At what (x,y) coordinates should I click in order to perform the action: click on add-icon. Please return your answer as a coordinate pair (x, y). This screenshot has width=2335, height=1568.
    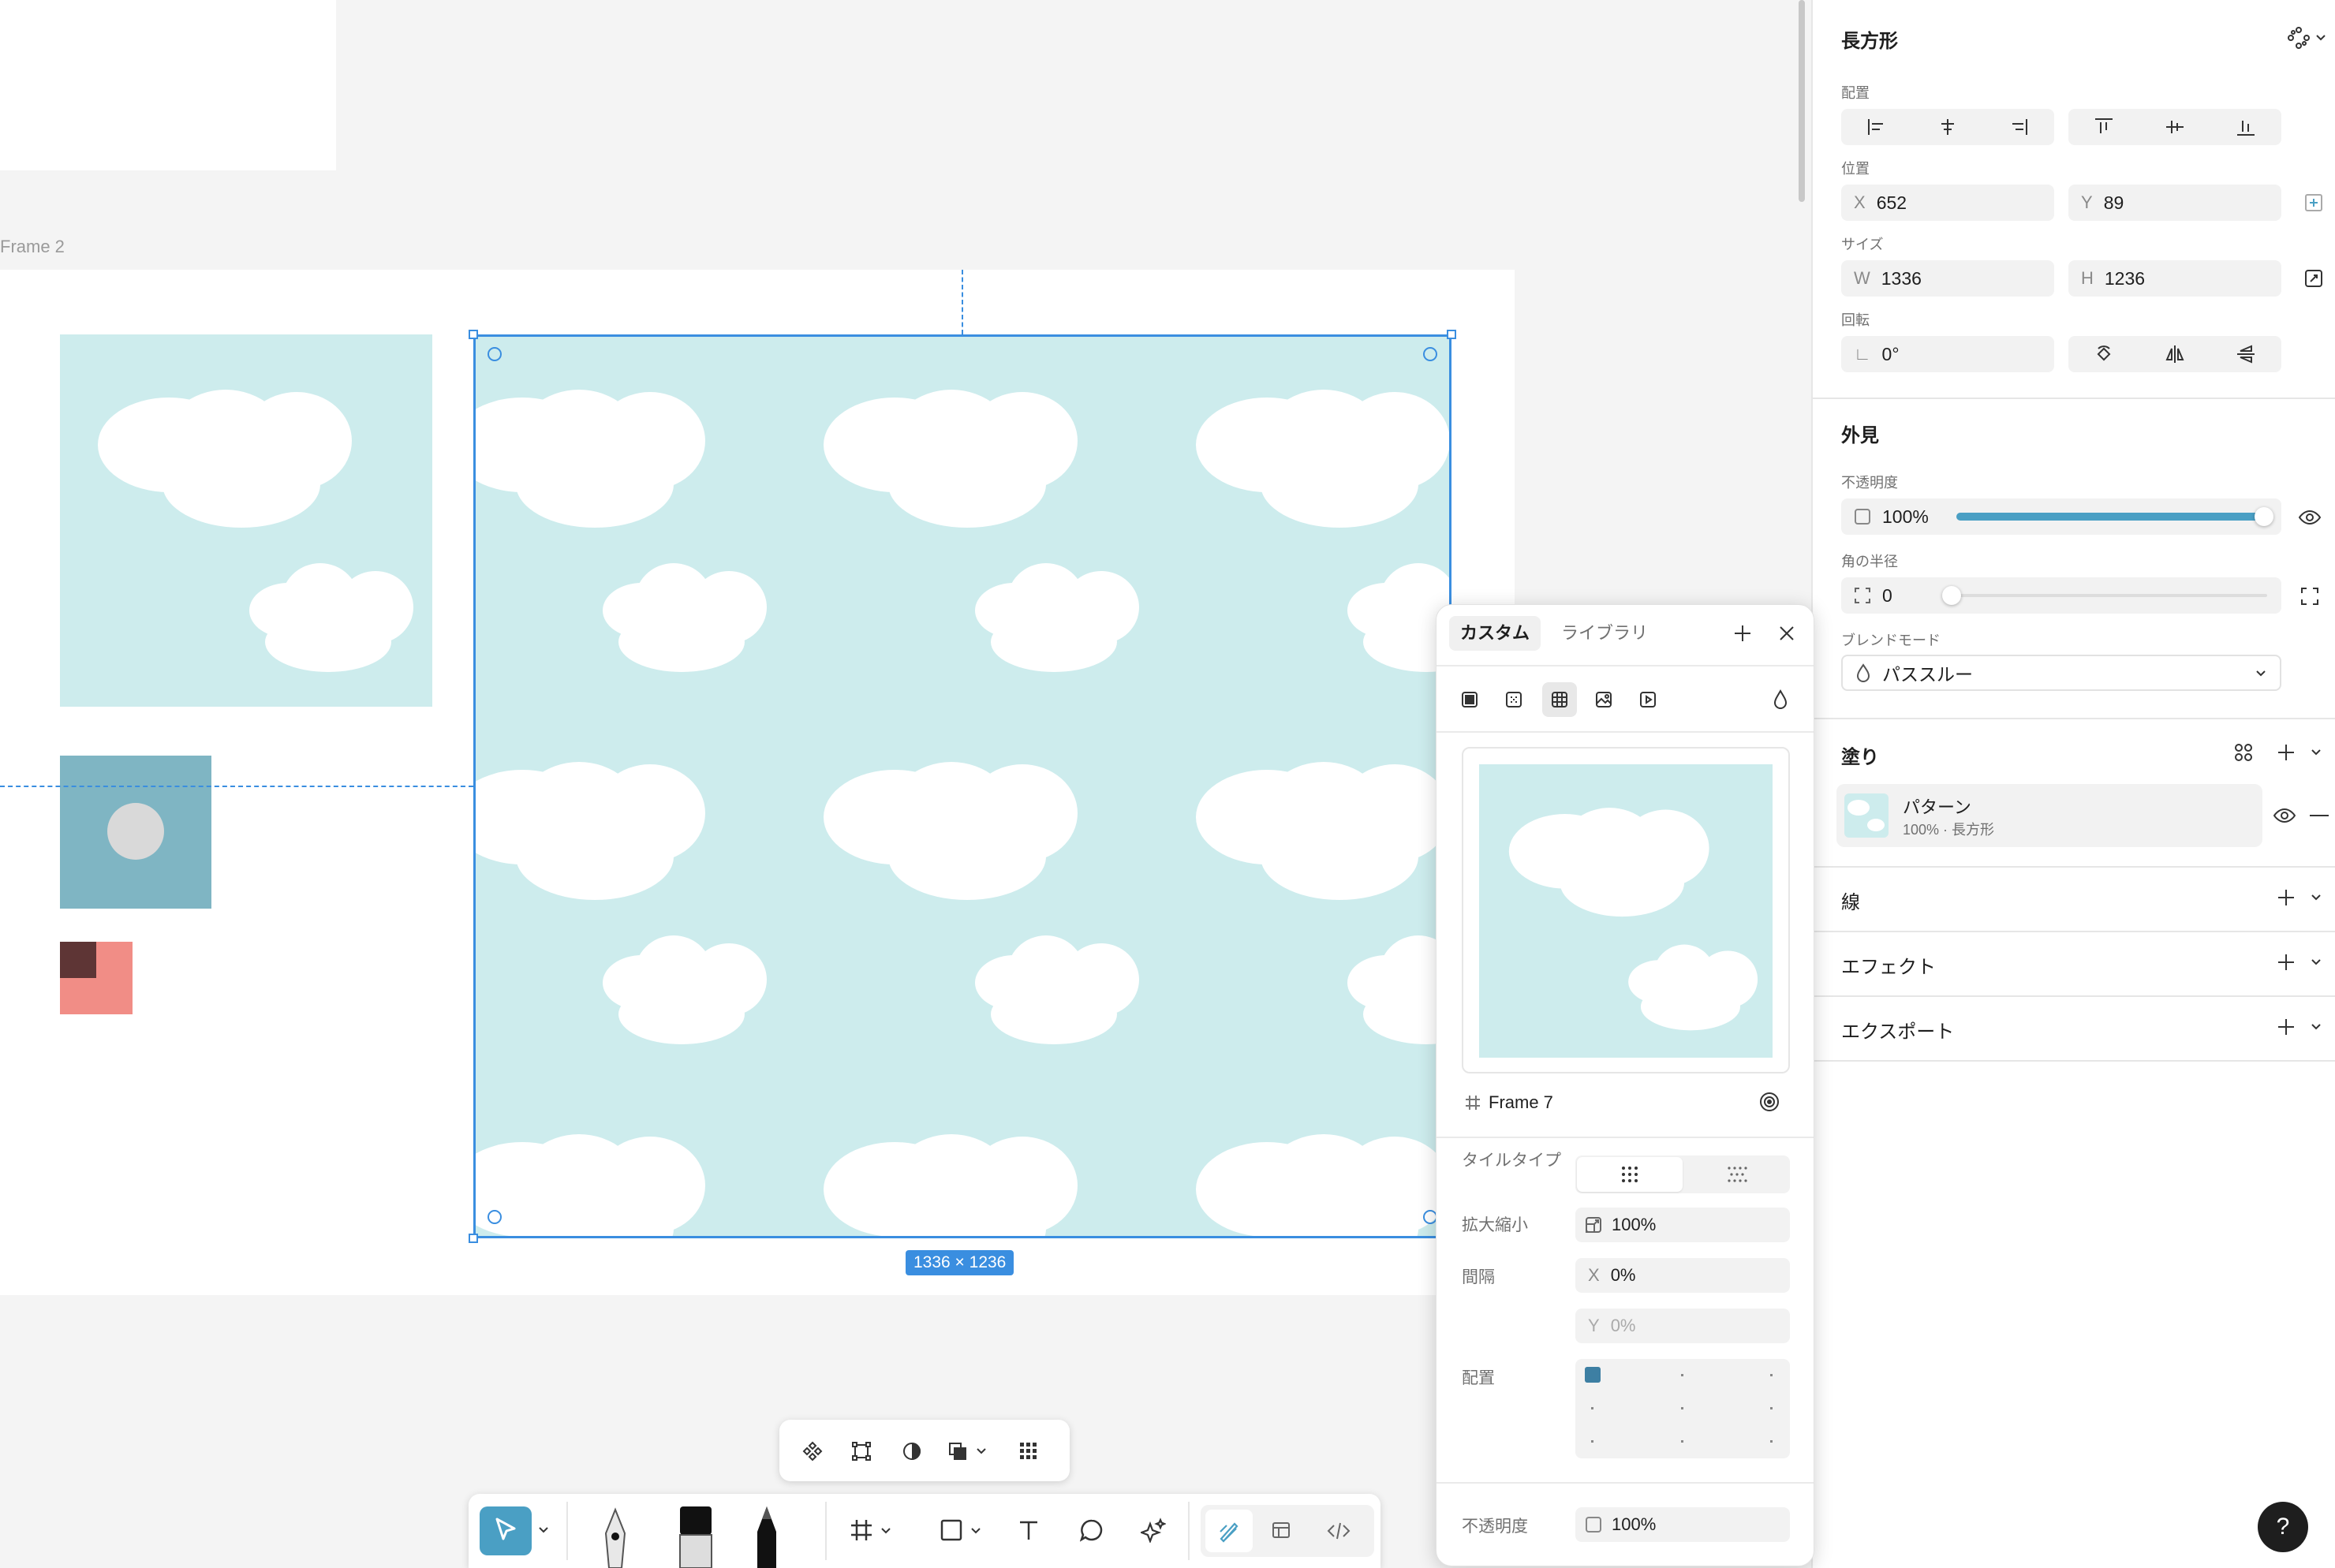
    Looking at the image, I should click on (1742, 633).